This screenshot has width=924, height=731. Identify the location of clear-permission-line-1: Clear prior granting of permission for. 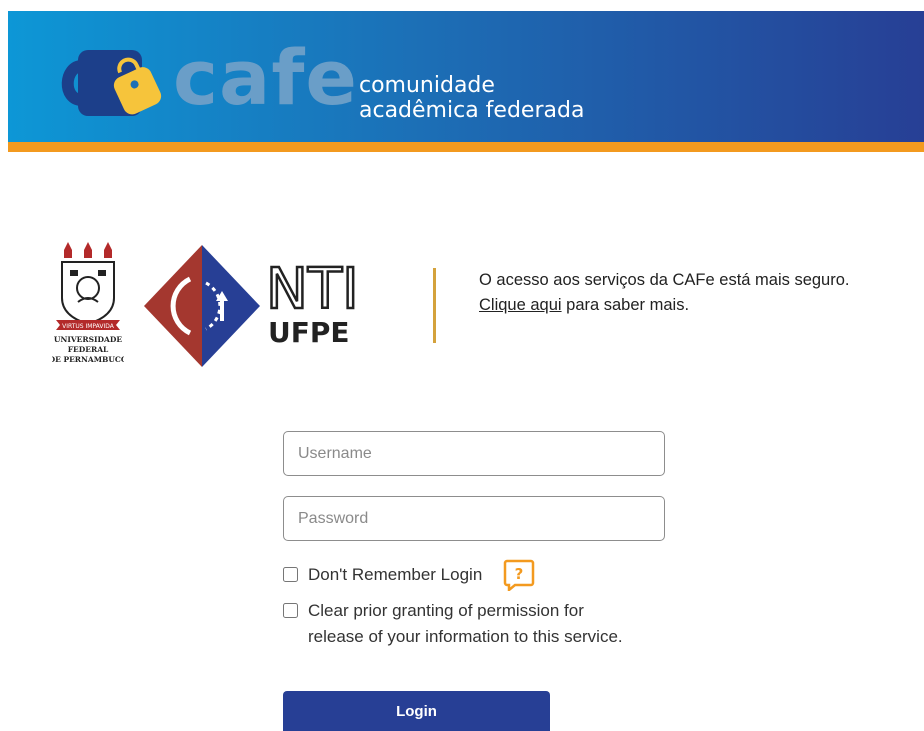
(446, 610).